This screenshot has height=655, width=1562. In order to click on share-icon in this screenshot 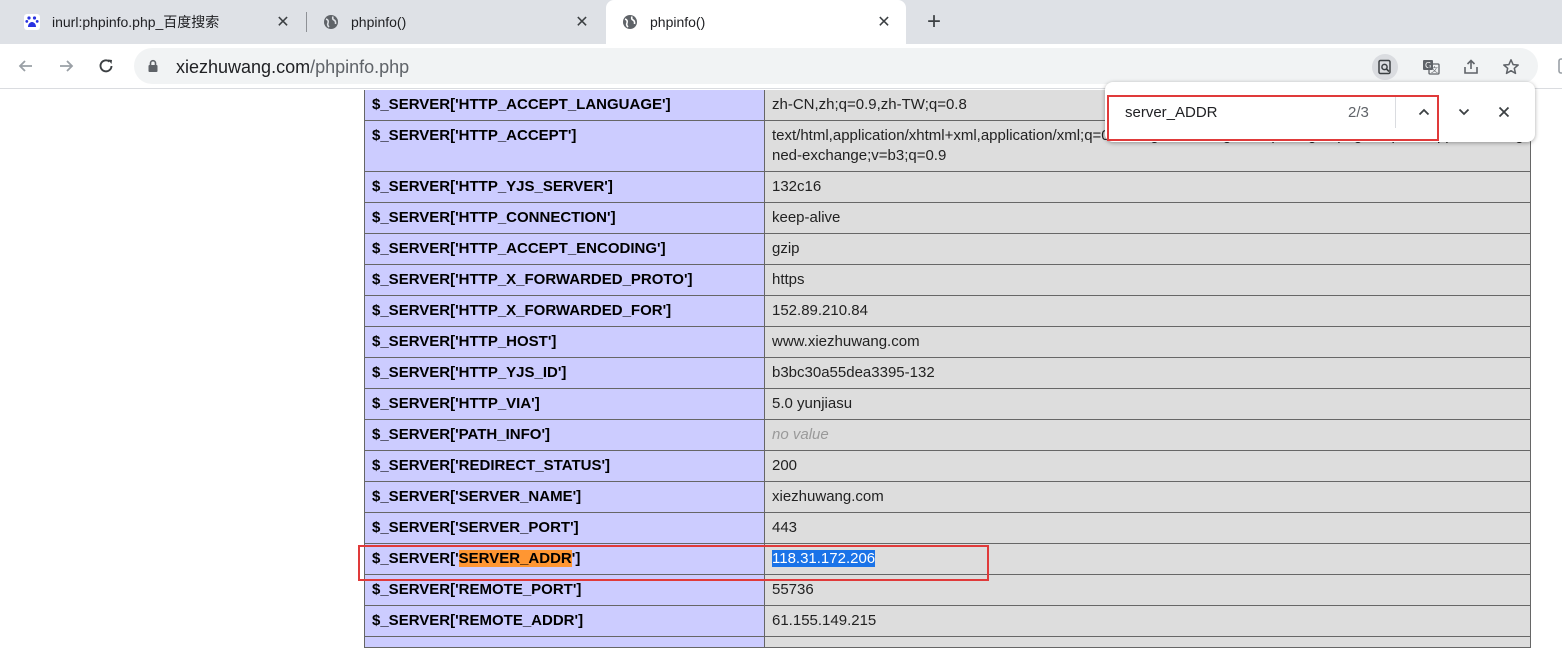, I will do `click(1471, 67)`.